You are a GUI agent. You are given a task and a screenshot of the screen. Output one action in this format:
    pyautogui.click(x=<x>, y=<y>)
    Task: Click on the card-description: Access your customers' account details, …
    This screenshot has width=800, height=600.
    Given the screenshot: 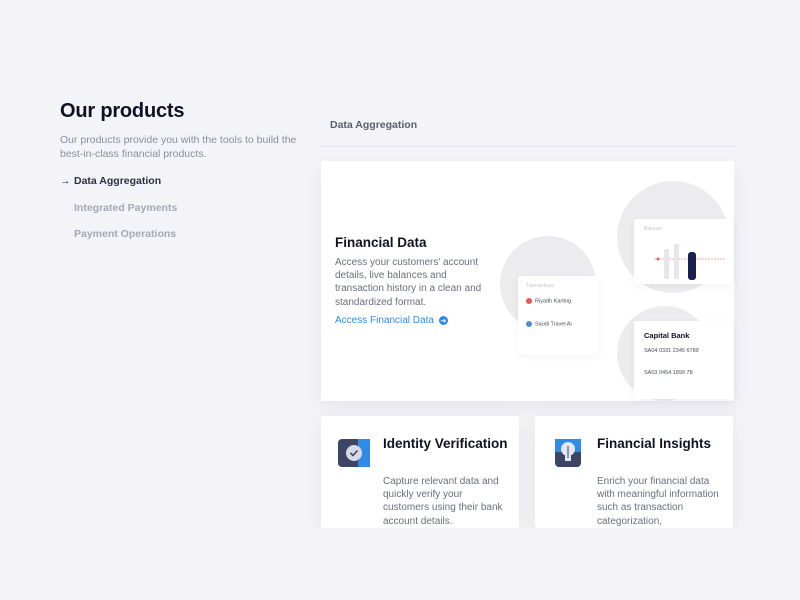 What is the action you would take?
    pyautogui.click(x=408, y=282)
    